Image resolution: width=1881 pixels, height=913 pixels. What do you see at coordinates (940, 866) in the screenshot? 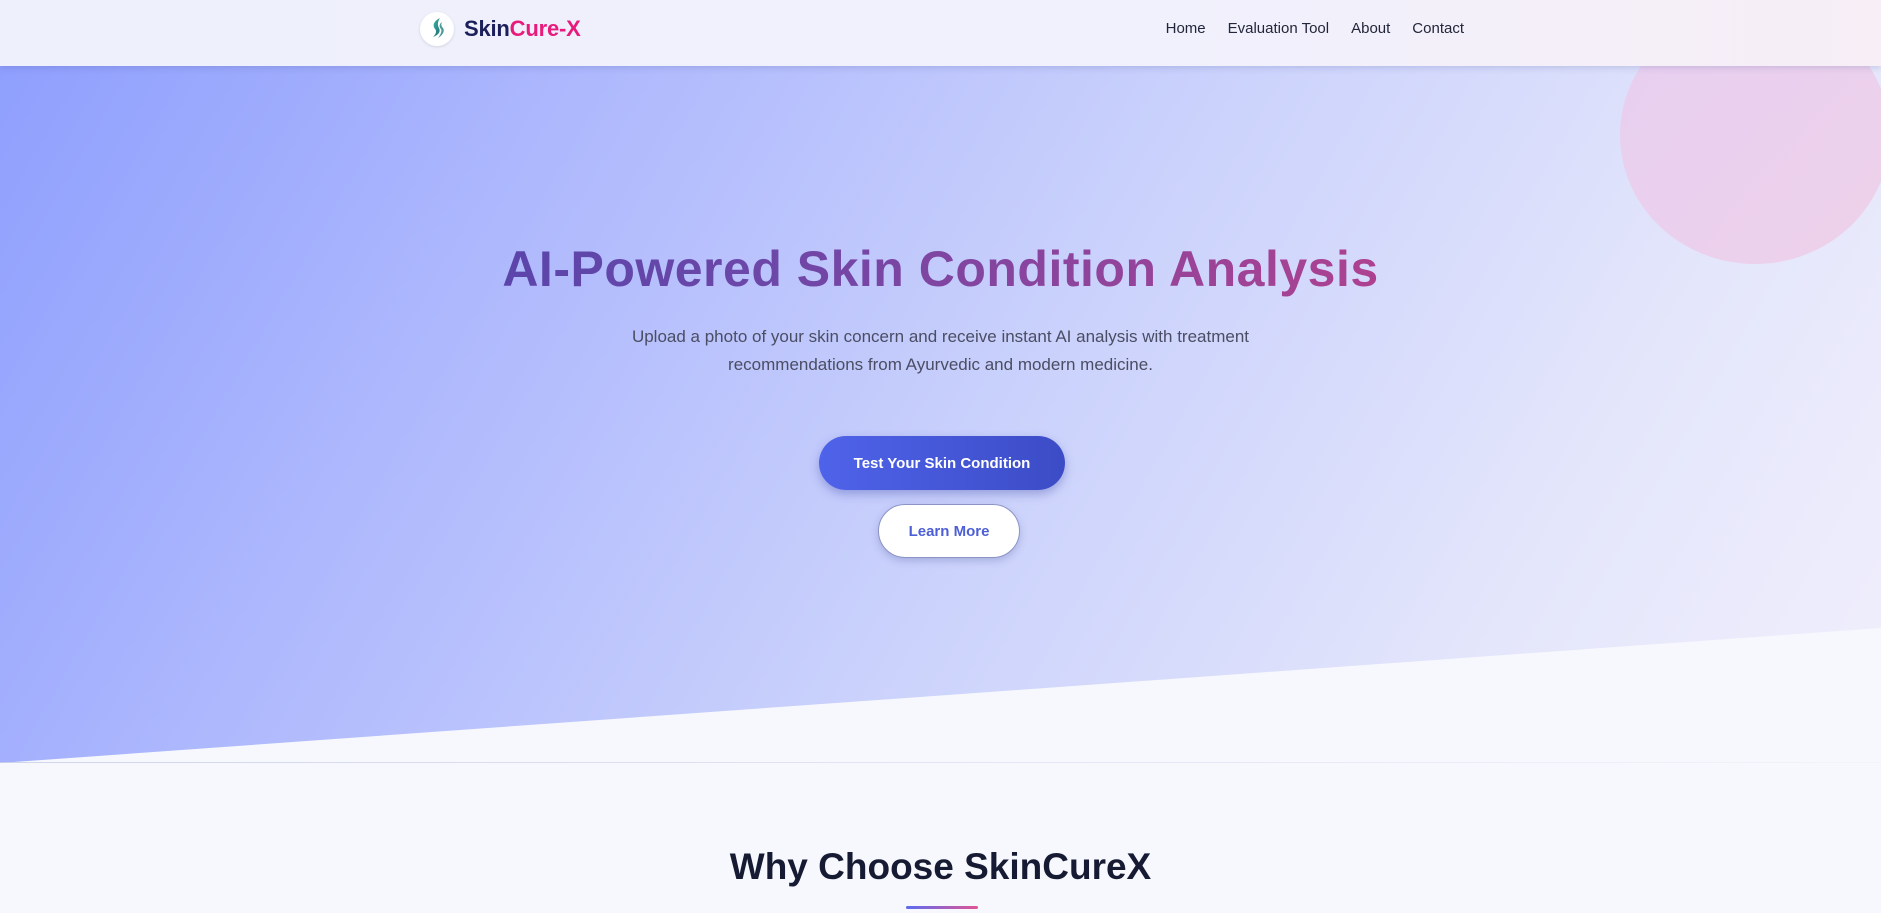
I see `features-title: Why Choose SkinCureX` at bounding box center [940, 866].